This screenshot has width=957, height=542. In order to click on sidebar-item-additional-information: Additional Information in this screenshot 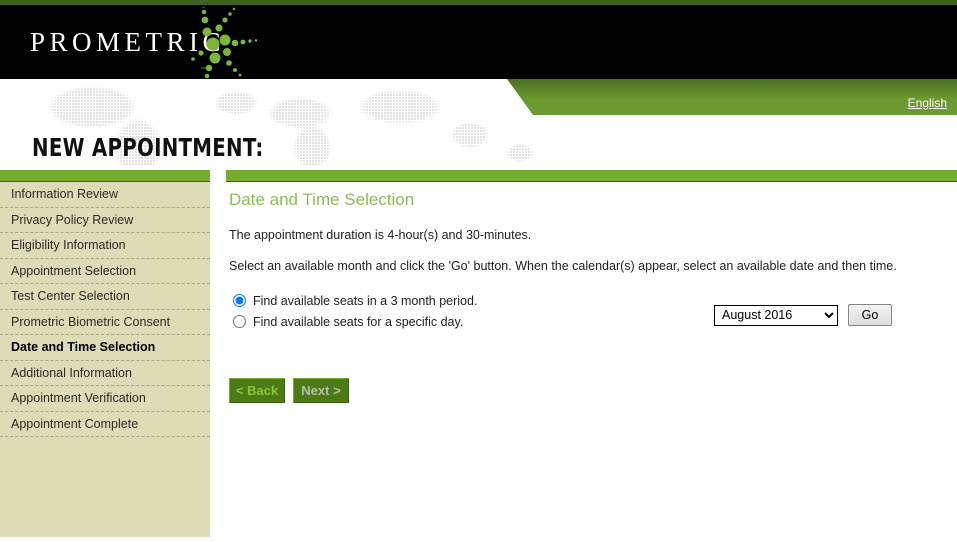, I will do `click(105, 373)`.